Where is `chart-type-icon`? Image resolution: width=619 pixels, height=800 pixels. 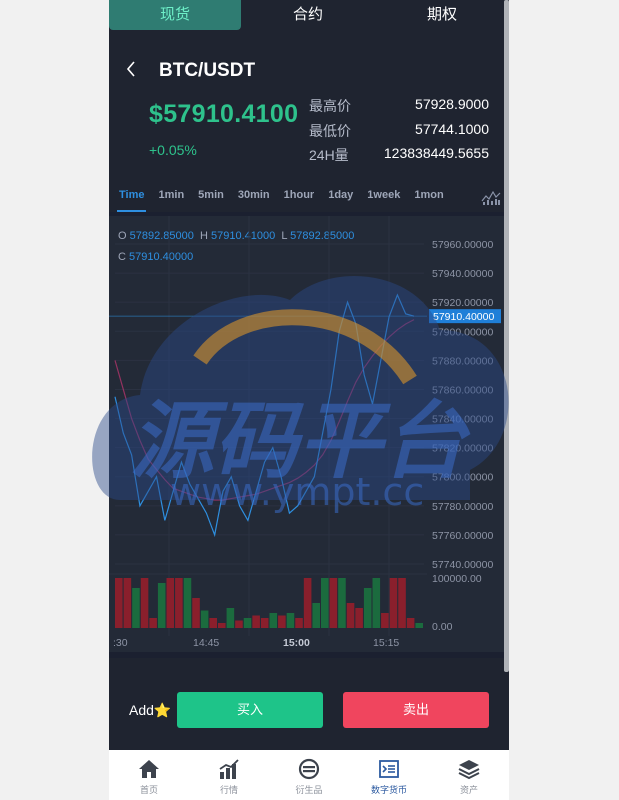
chart-type-icon is located at coordinates (491, 197).